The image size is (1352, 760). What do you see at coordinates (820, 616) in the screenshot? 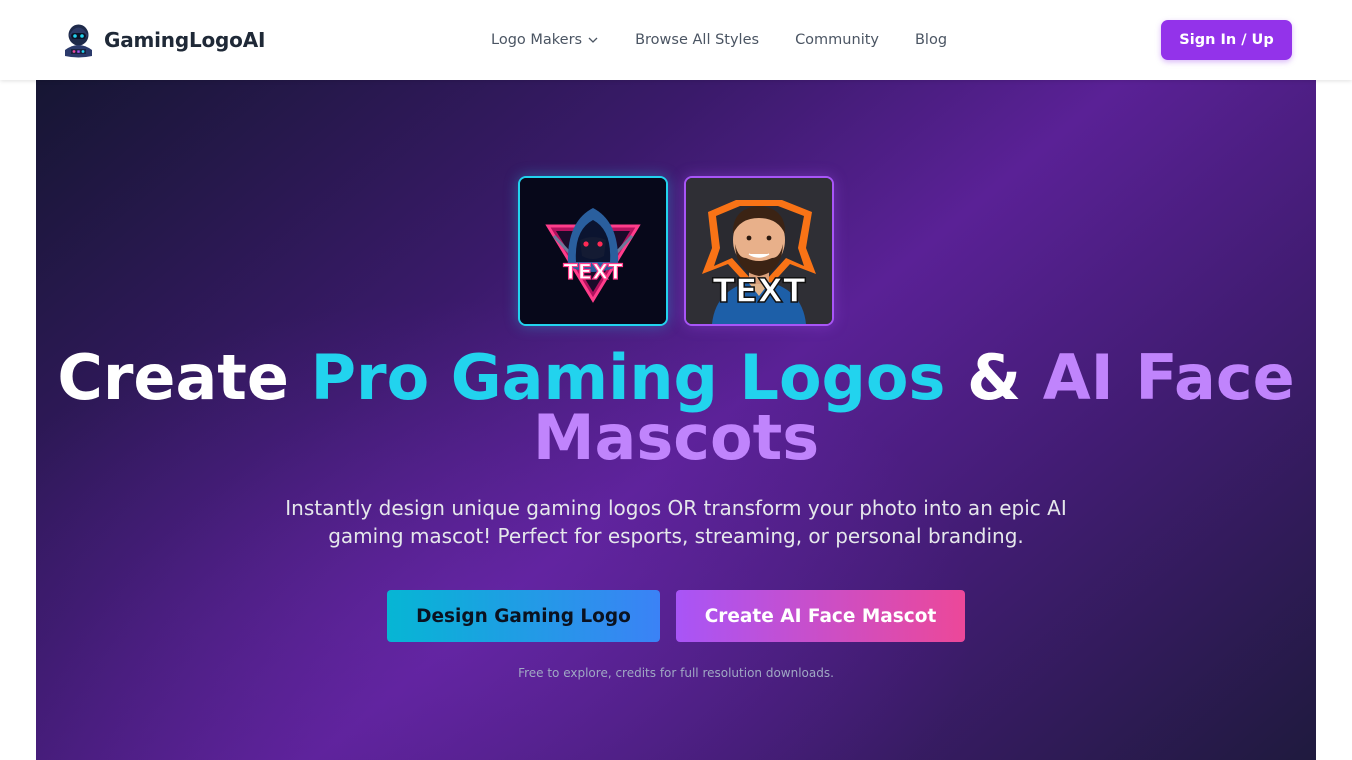
I see `create-ai-face-mascot-button: Create AI Face Mascot` at bounding box center [820, 616].